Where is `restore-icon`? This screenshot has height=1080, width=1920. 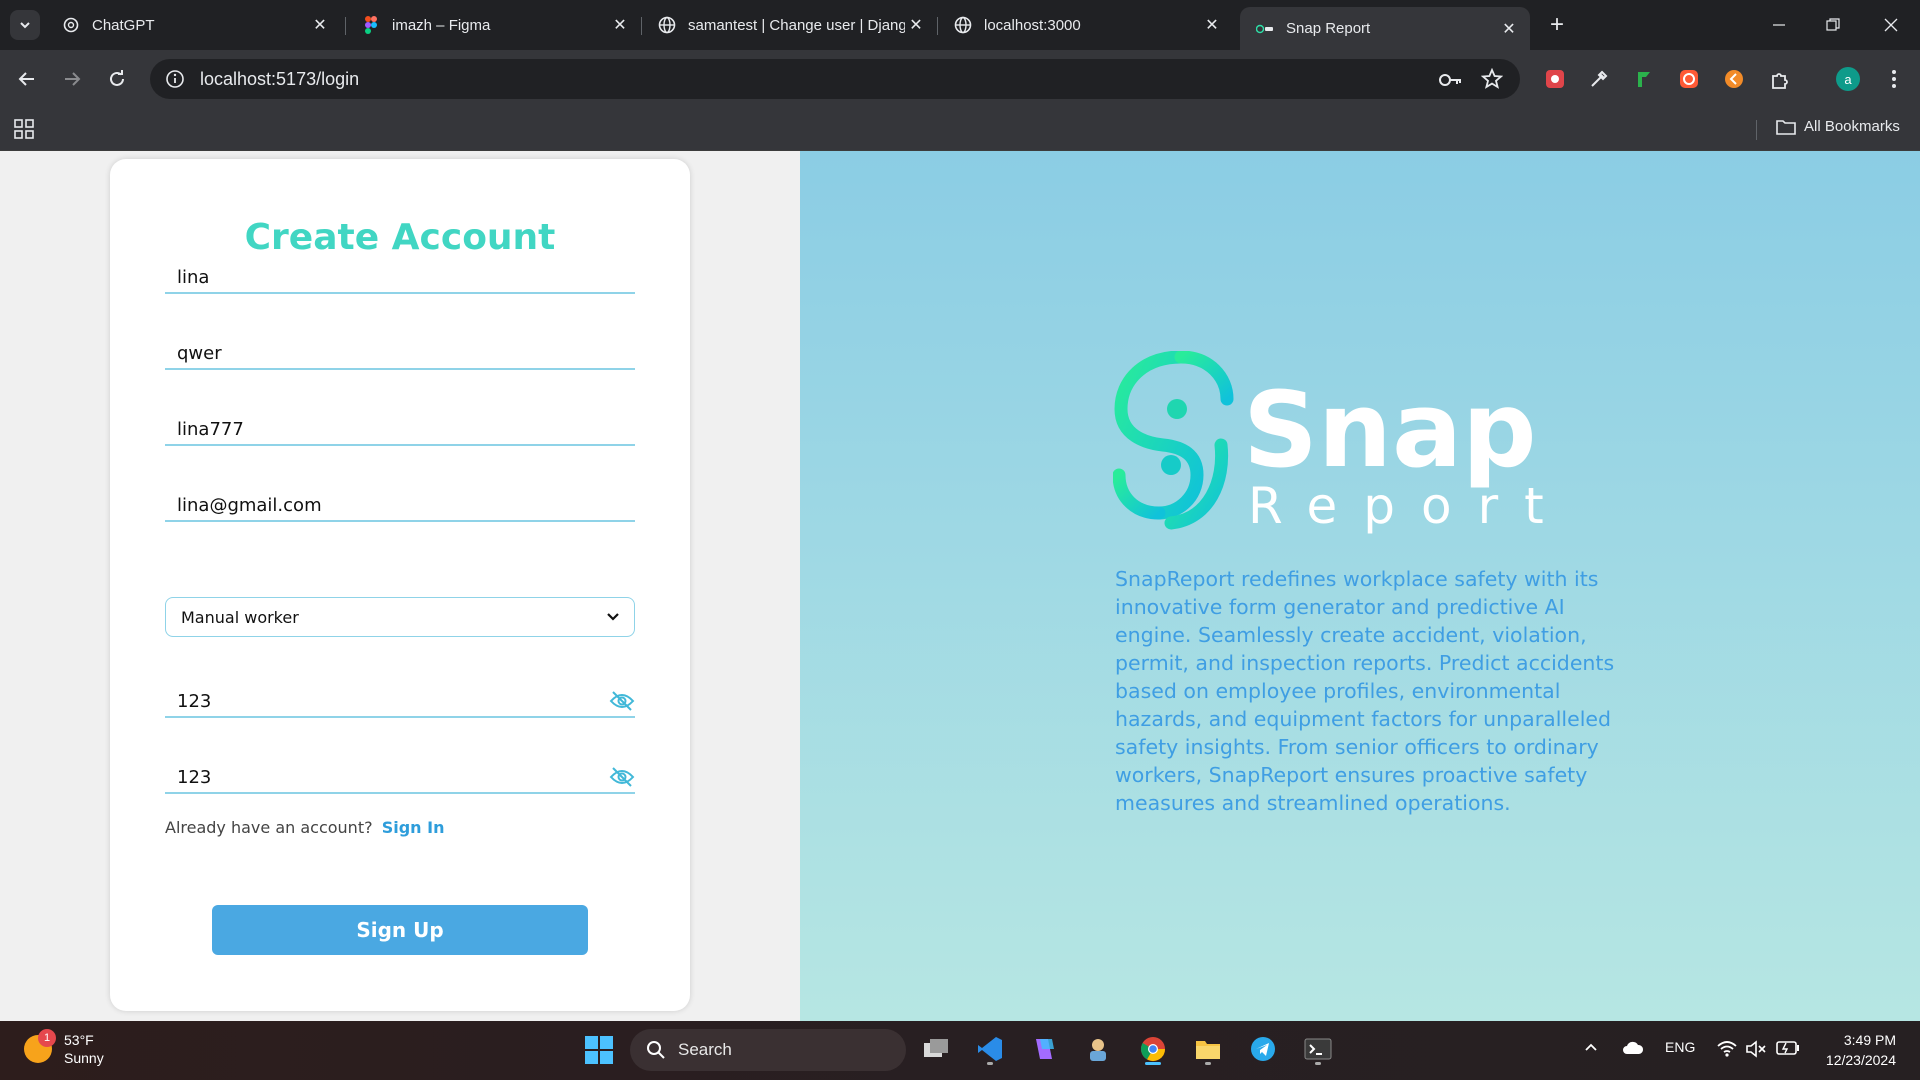
restore-icon is located at coordinates (1833, 24).